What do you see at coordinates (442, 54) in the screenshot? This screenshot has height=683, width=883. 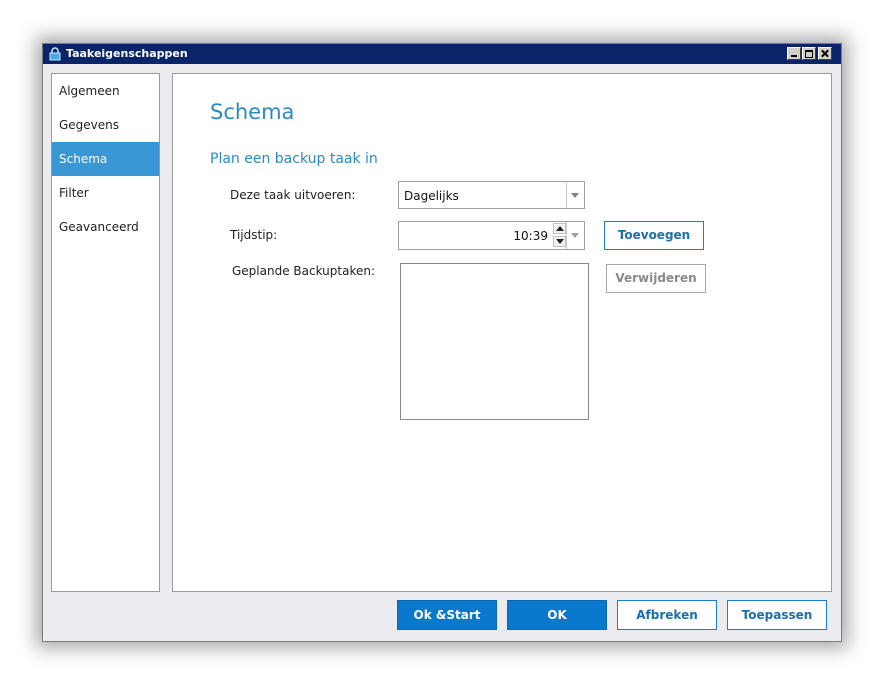 I see `title-bar: Taakeigenschappen` at bounding box center [442, 54].